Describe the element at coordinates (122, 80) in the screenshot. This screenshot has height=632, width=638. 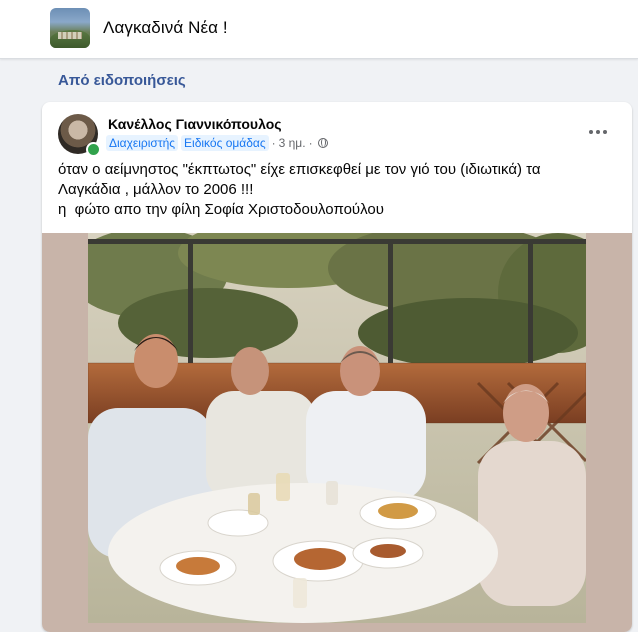
I see `from-notifications-link: Από ειδοποιήσεις` at that location.